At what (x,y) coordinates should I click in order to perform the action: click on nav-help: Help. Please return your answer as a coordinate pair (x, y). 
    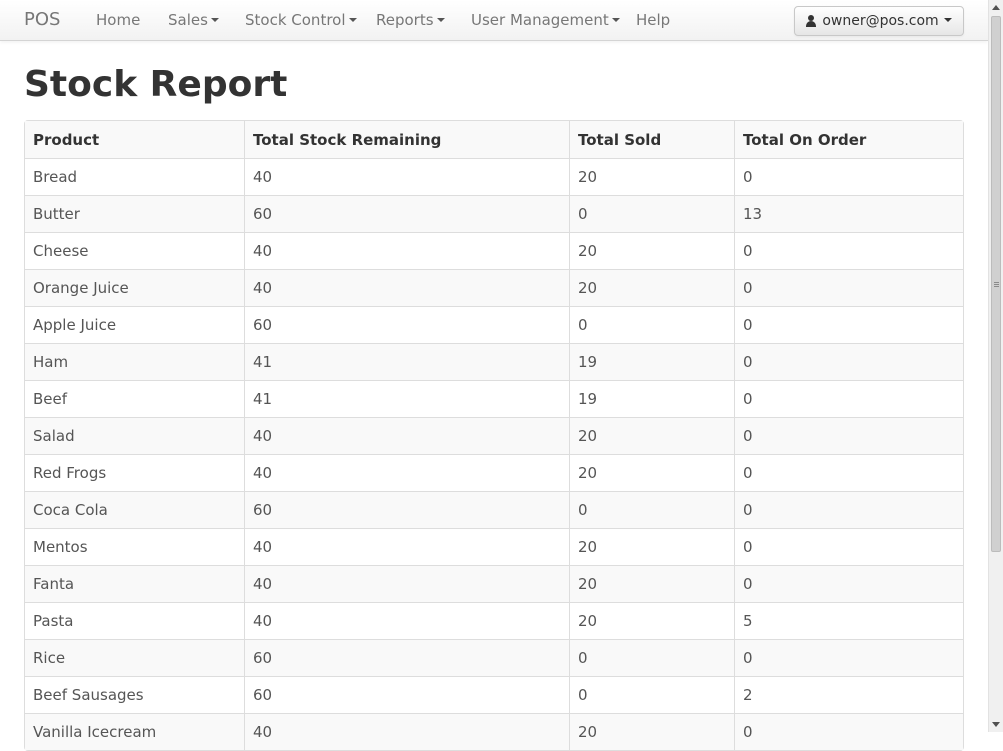
    Looking at the image, I should click on (653, 20).